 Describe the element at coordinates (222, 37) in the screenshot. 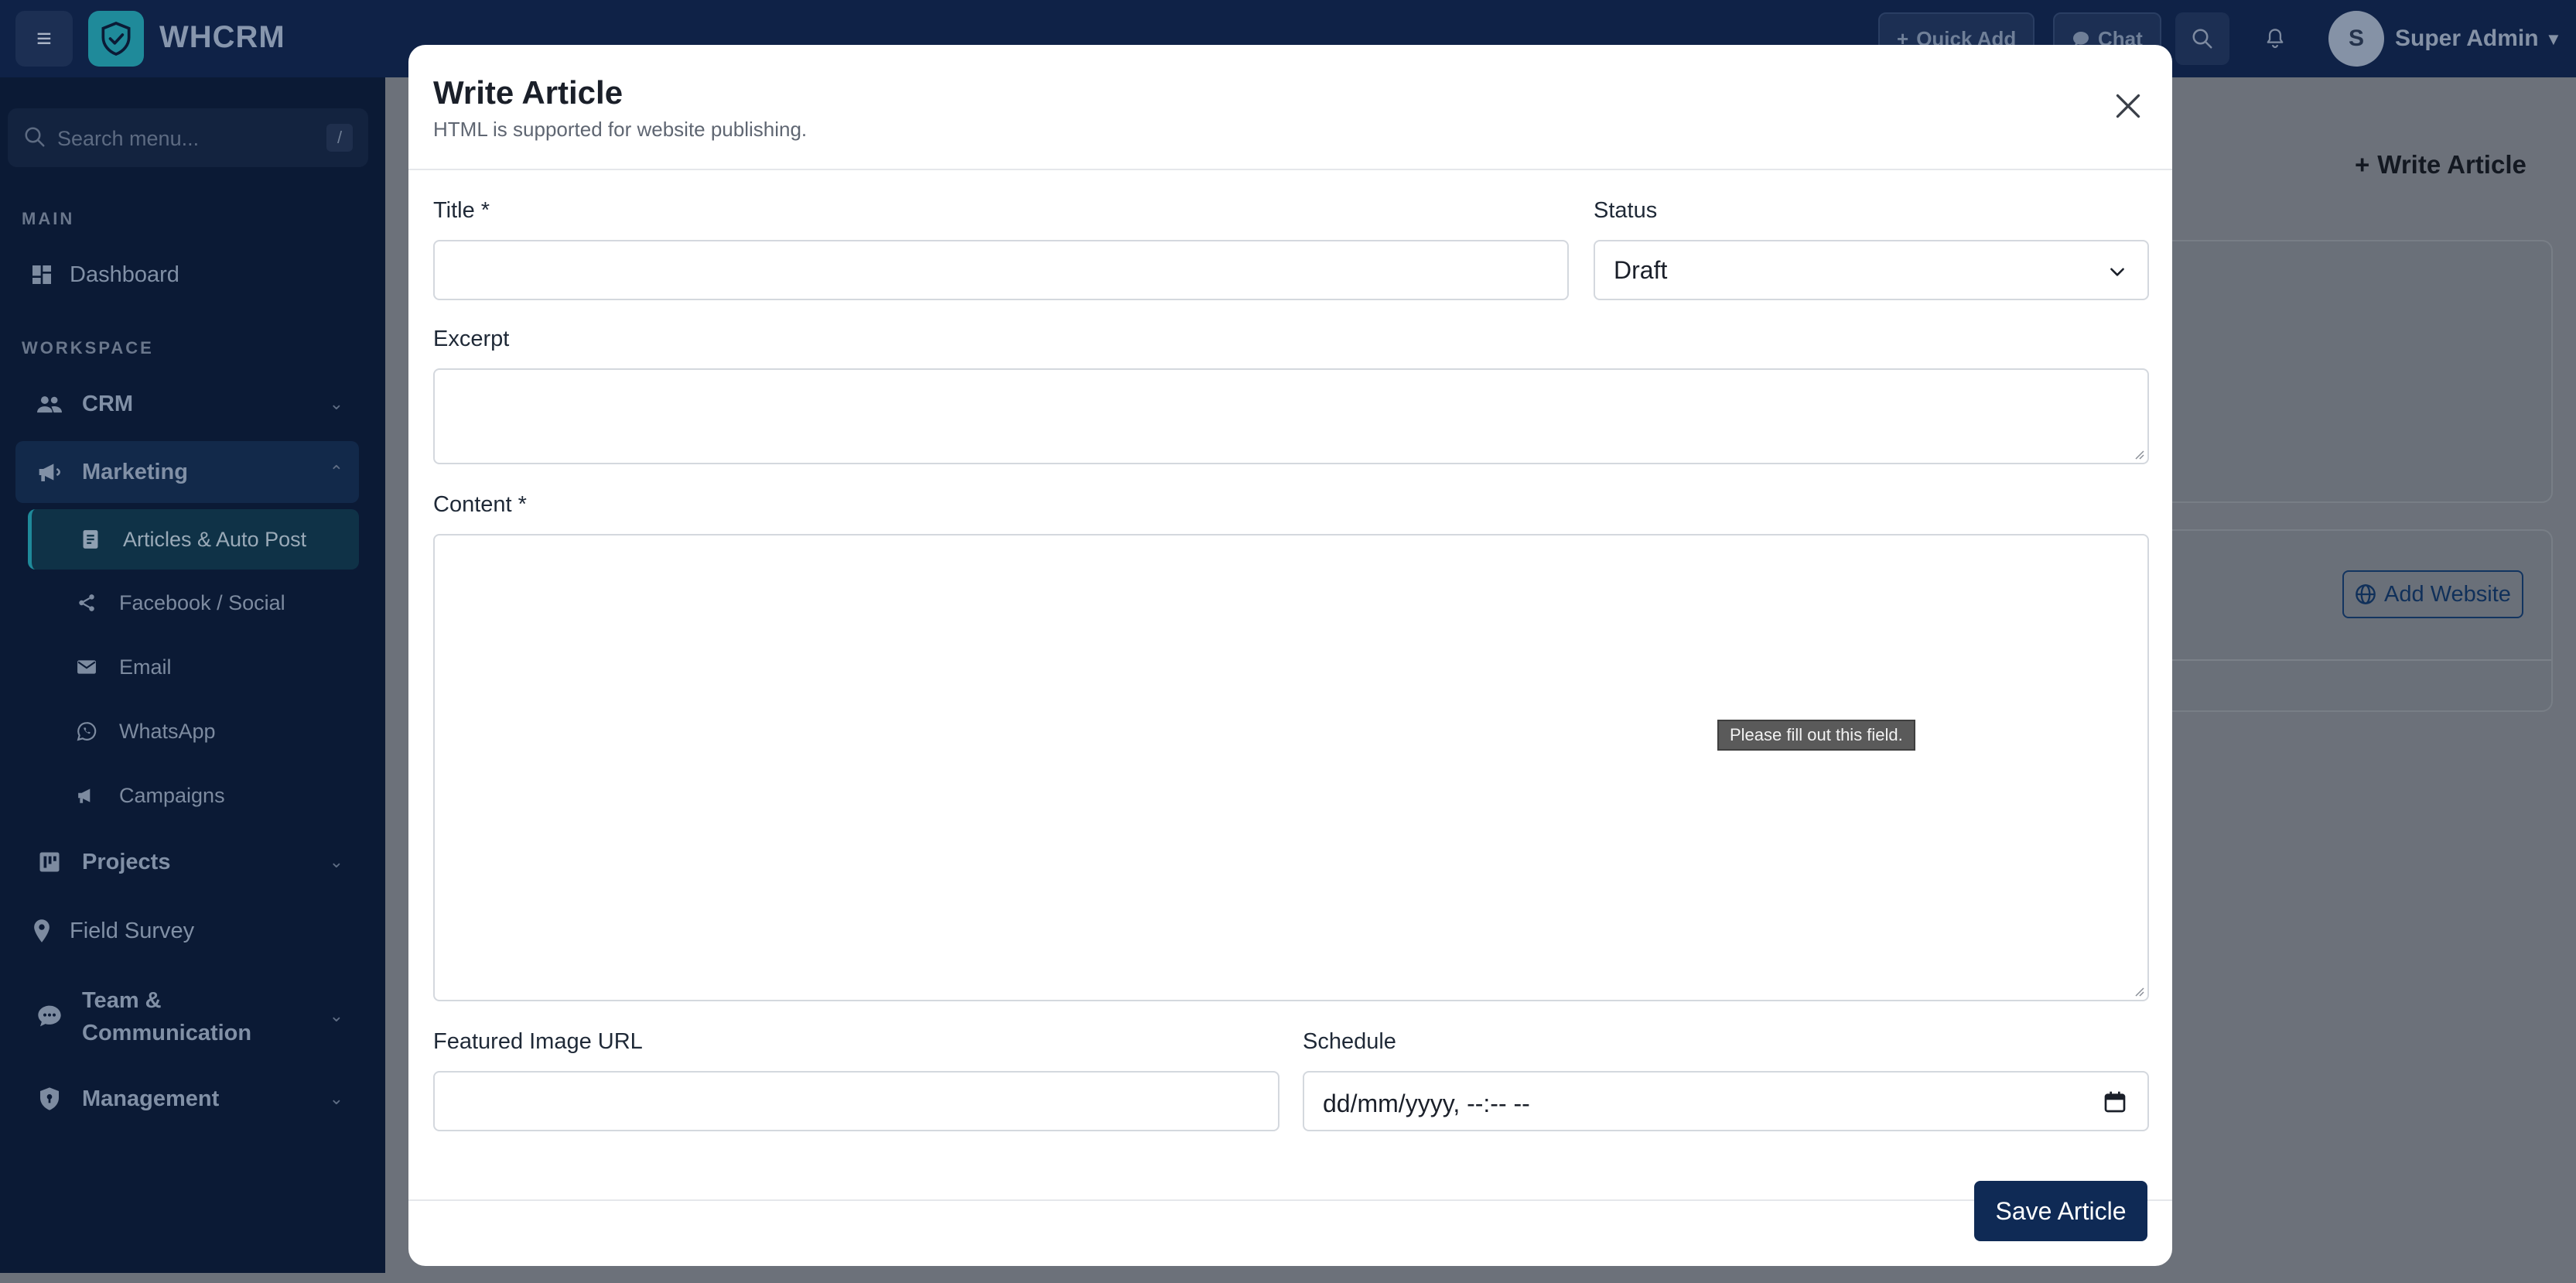

I see `brand-name: WHCRM` at that location.